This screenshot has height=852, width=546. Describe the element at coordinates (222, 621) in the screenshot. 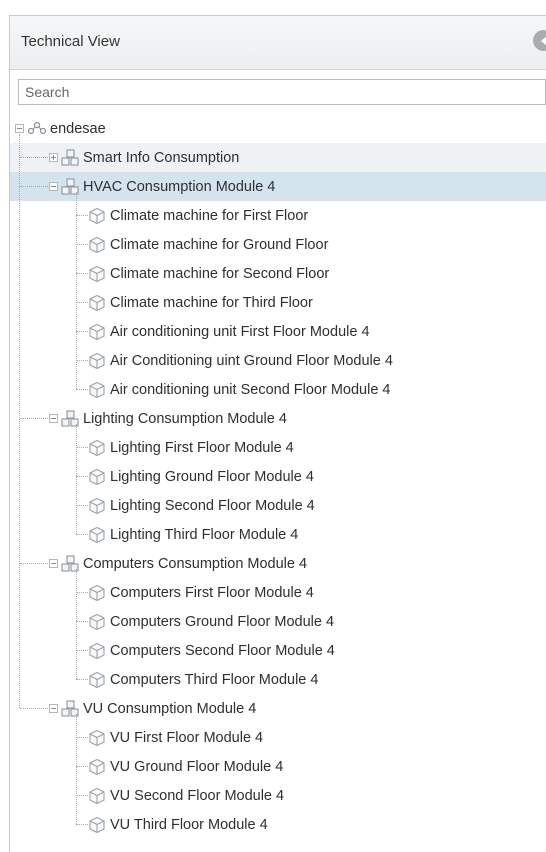

I see `tree-node-label: Computers Ground Floor Module 4` at that location.